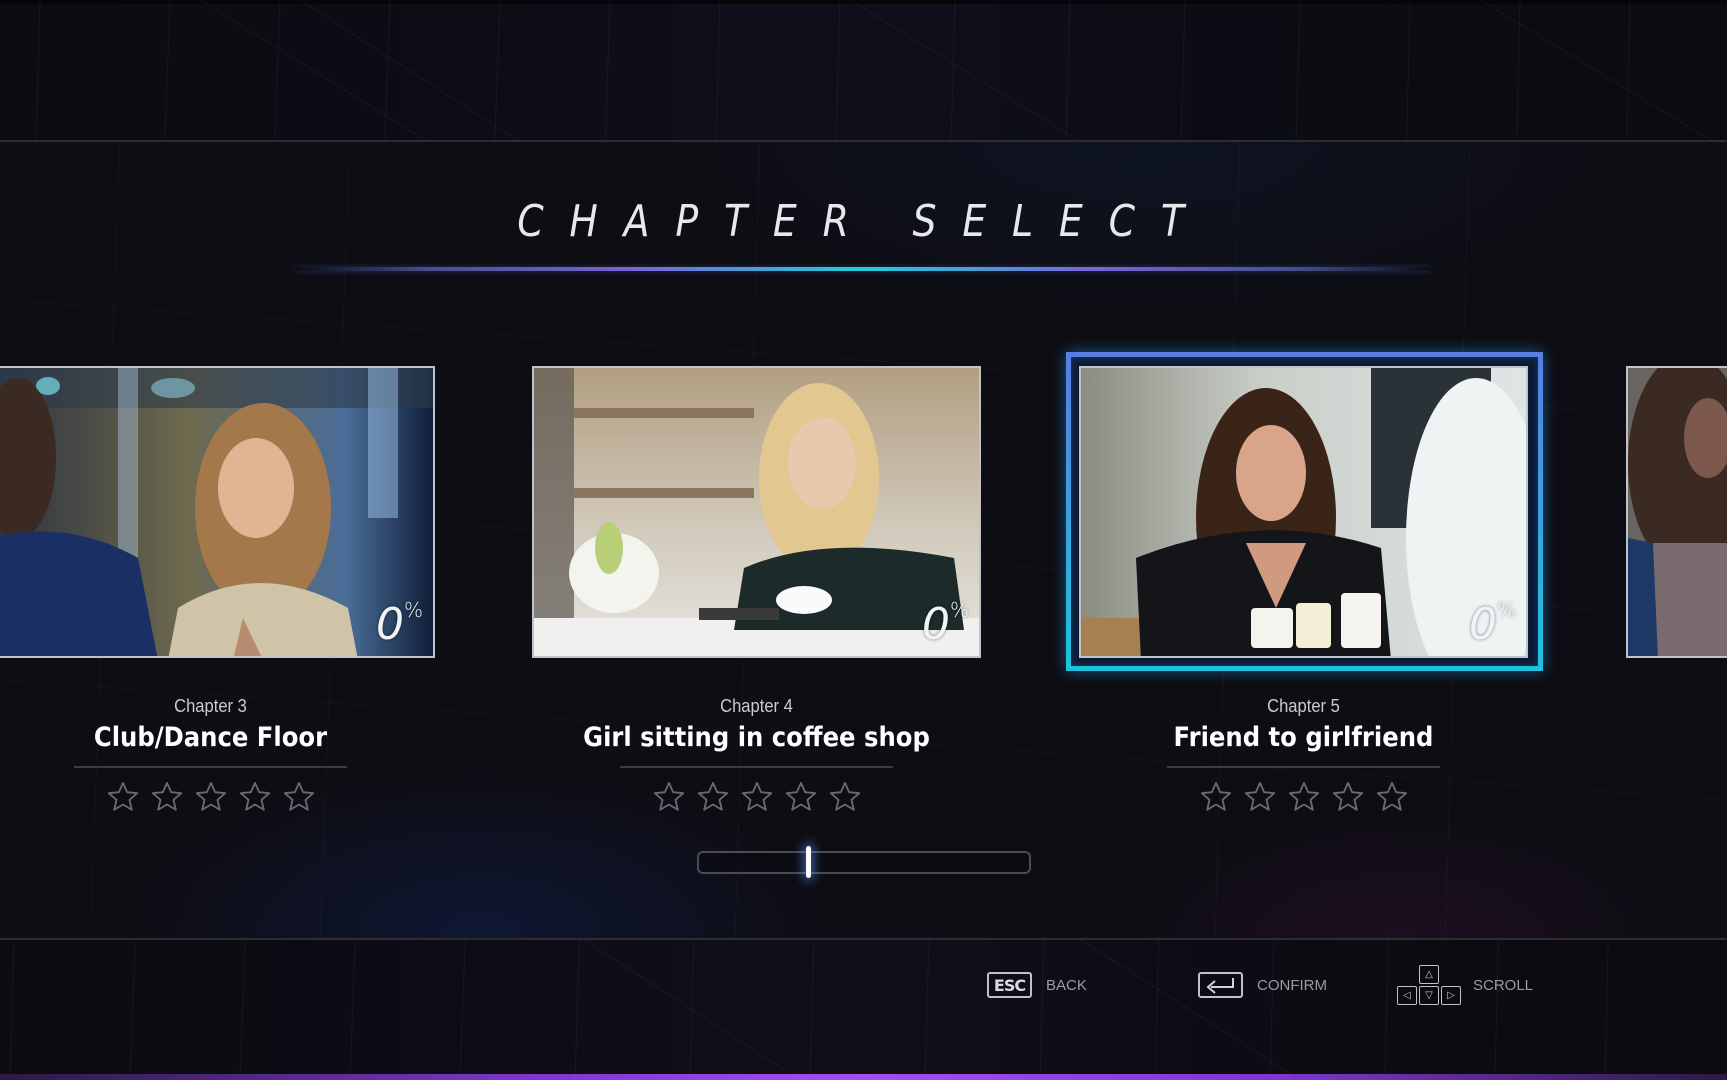 Image resolution: width=1727 pixels, height=1080 pixels. What do you see at coordinates (1066, 985) in the screenshot?
I see `back-label: BACK` at bounding box center [1066, 985].